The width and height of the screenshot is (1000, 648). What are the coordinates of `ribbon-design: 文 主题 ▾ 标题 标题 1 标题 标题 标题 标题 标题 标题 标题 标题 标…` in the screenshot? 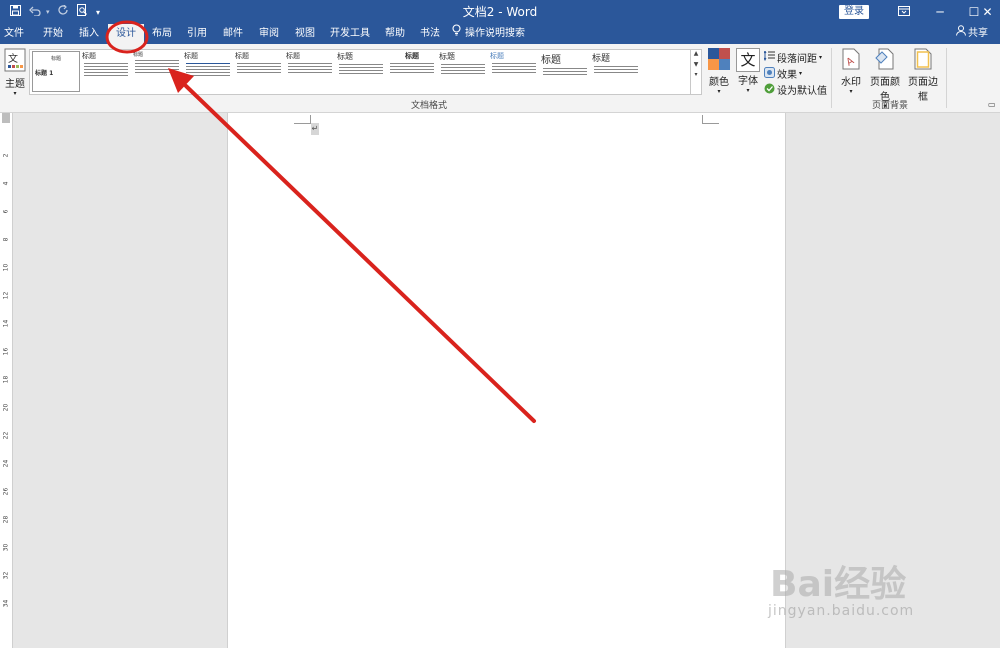 It's located at (500, 78).